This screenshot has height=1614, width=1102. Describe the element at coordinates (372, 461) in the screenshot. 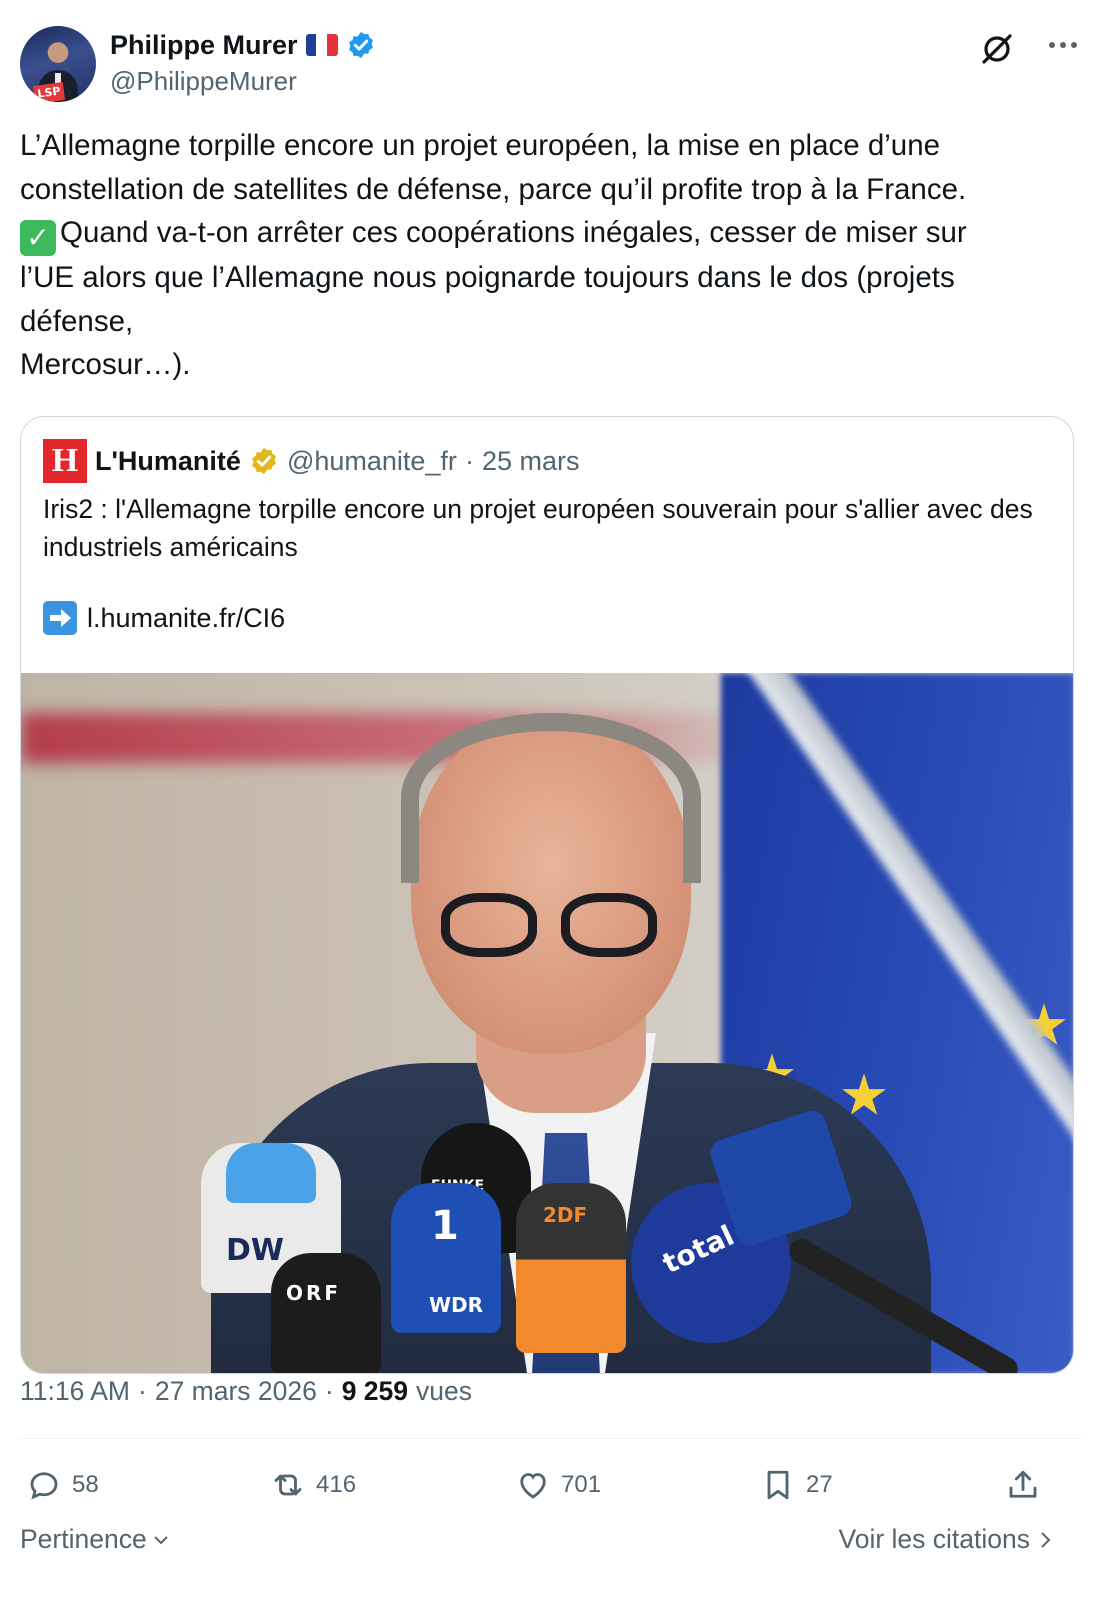

I see `quoted-author-handle: @humanite_fr` at that location.